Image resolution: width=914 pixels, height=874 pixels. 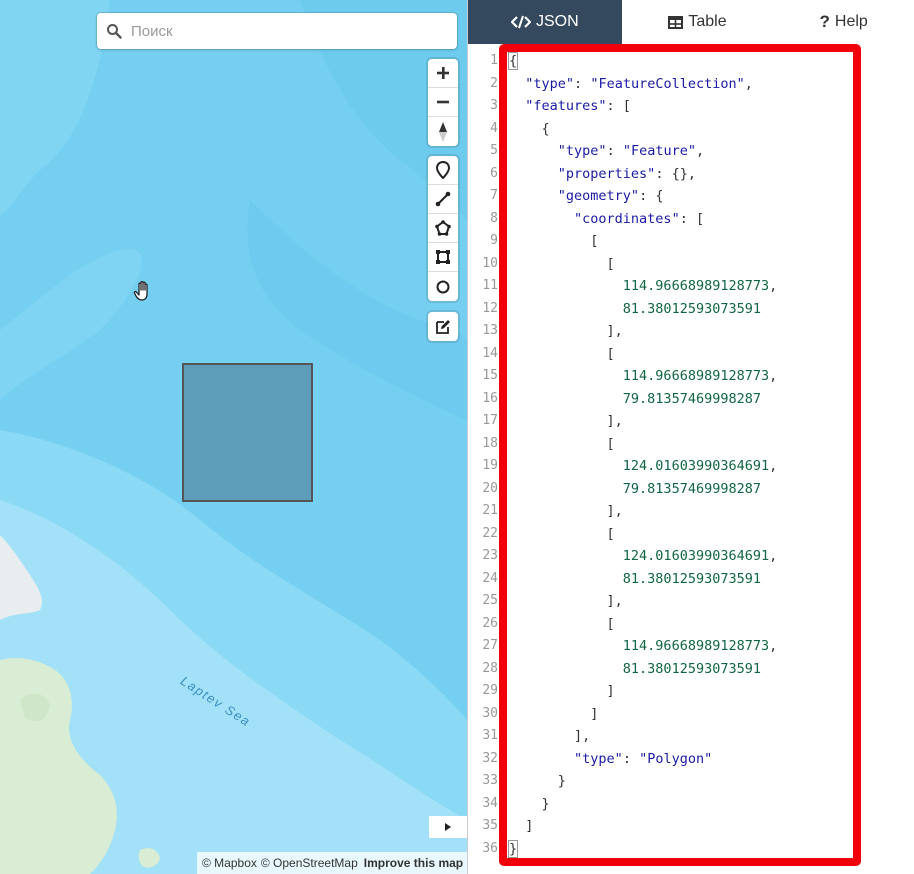 What do you see at coordinates (578, 106) in the screenshot?
I see `code-line: "features": [` at bounding box center [578, 106].